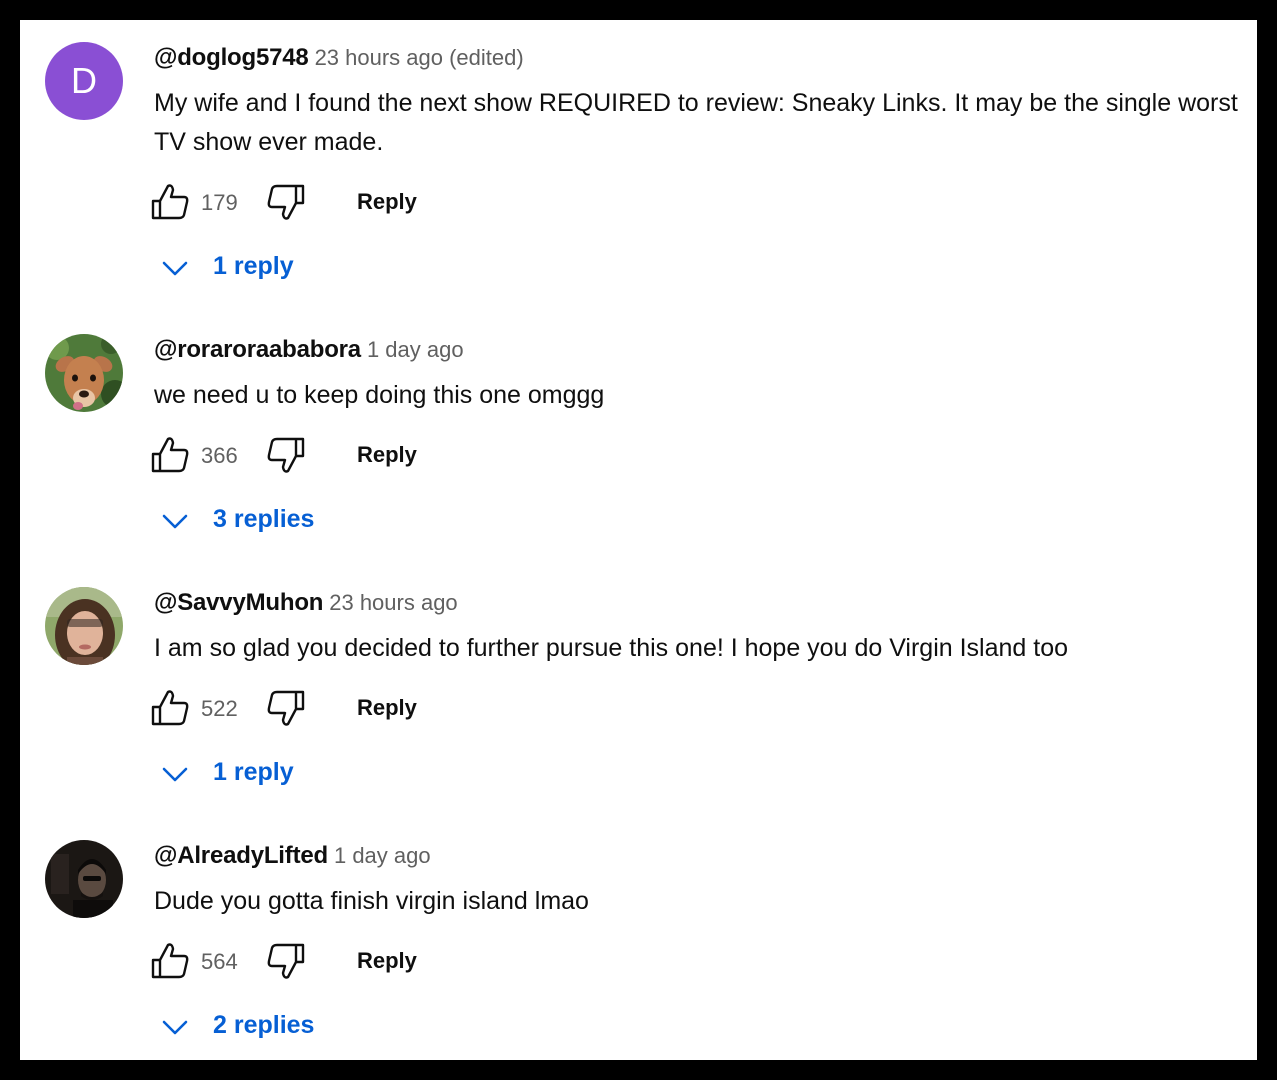 This screenshot has width=1277, height=1080. I want to click on comment-header: @SavvyMuhon 23 hours ago, so click(306, 603).